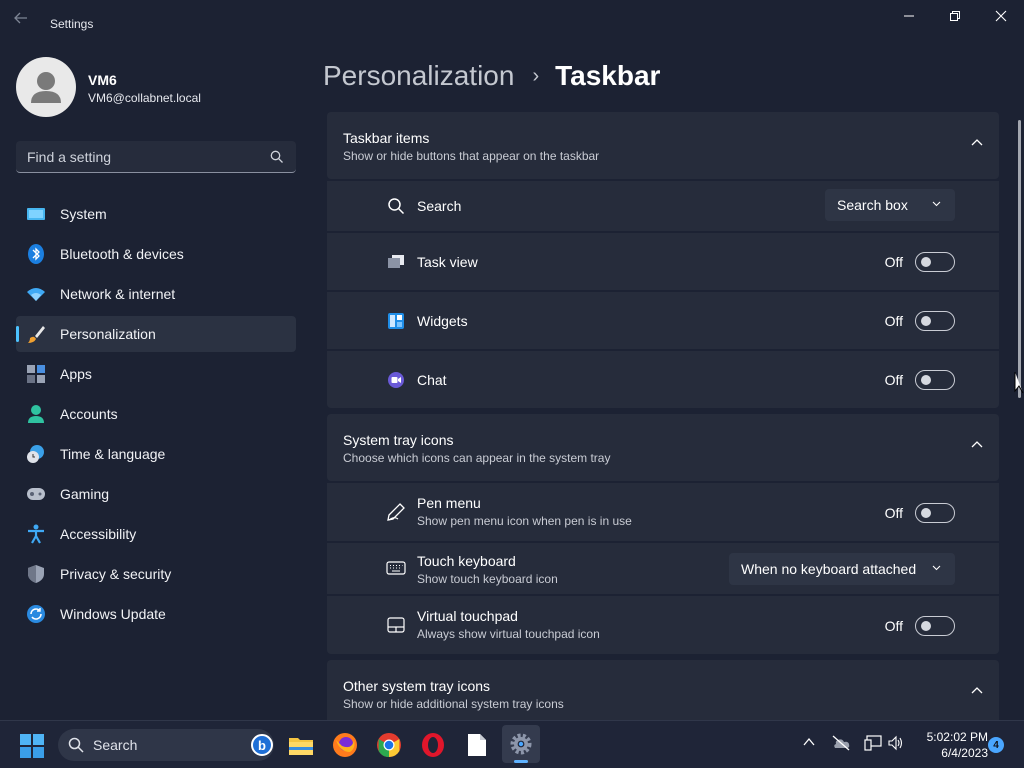  I want to click on scrollbar, so click(1019, 259).